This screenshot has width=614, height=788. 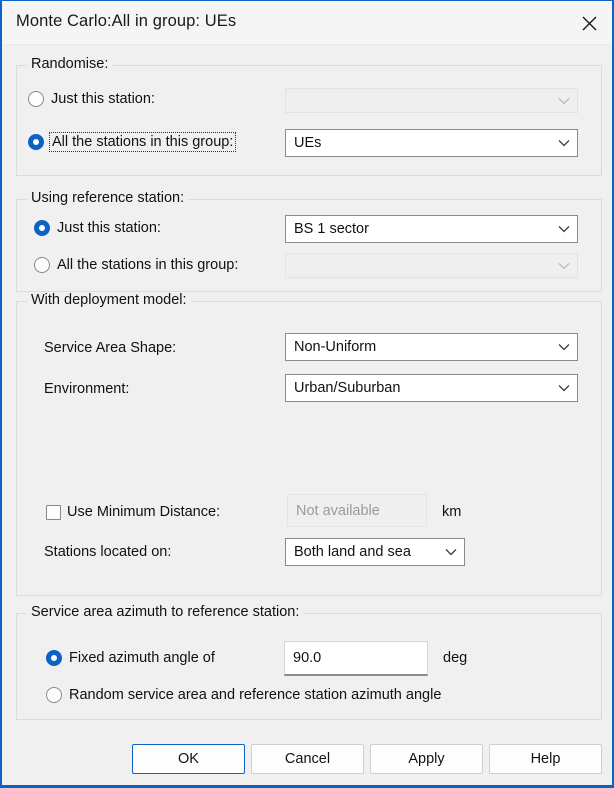 I want to click on radio-reference-just-station-label: Just this station:, so click(x=109, y=228).